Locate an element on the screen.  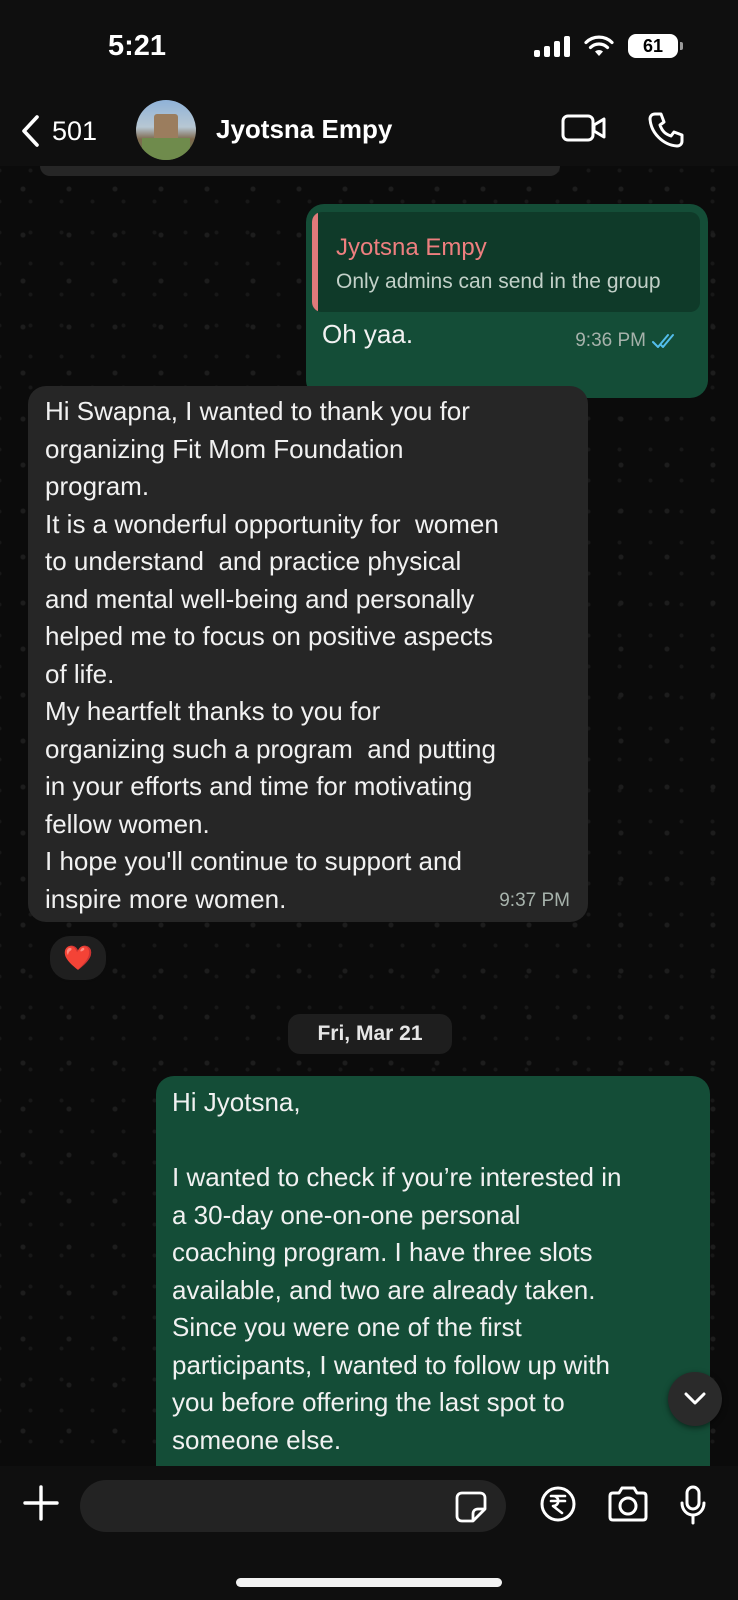
contact-name: Jyotsna Empy is located at coordinates (304, 129).